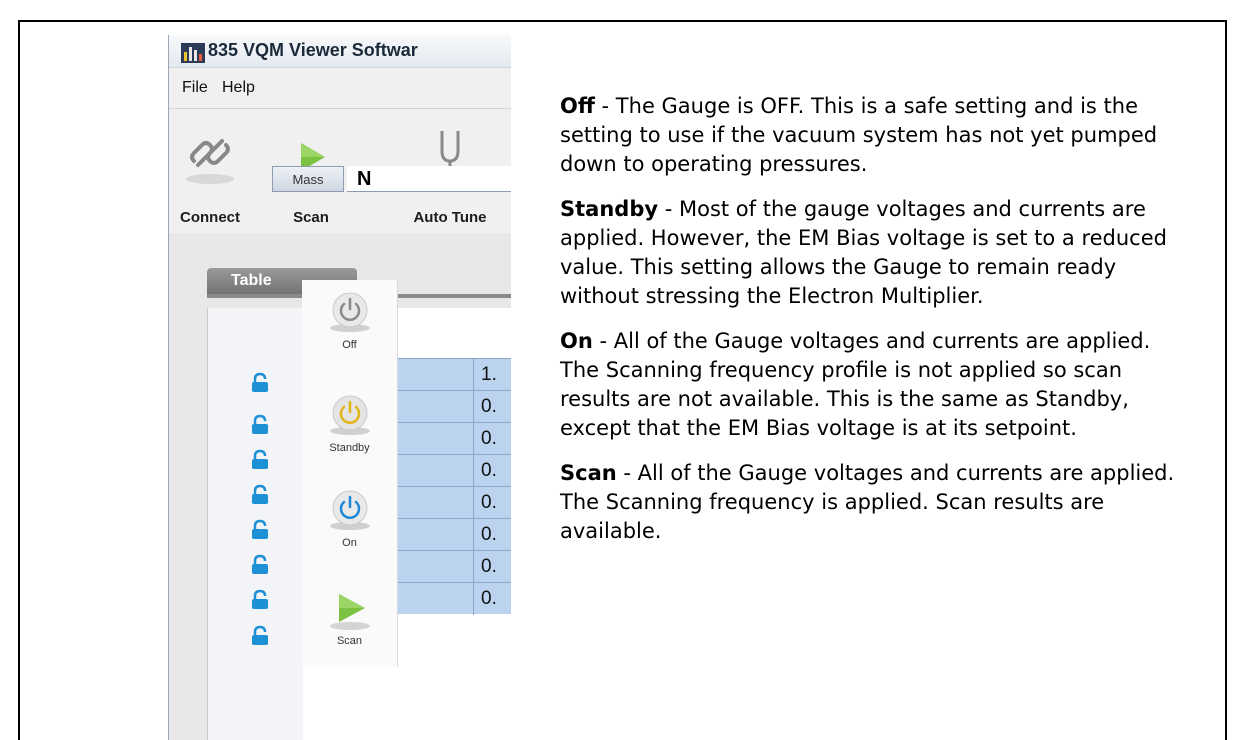  I want to click on menu-item-on-label: On, so click(349, 543).